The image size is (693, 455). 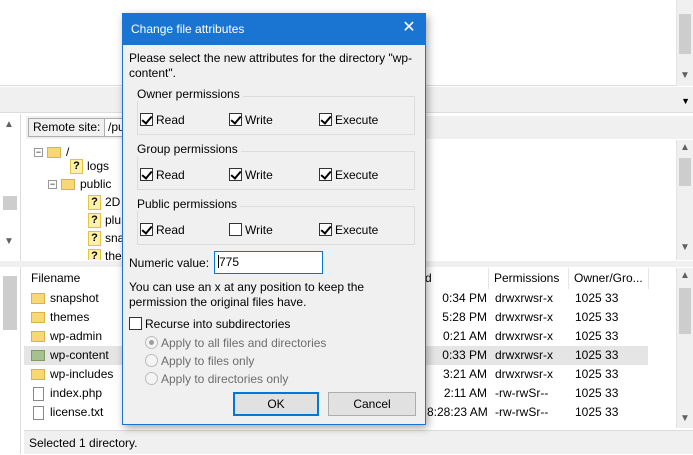 I want to click on group-permissions-label: Group permissions, so click(x=189, y=149).